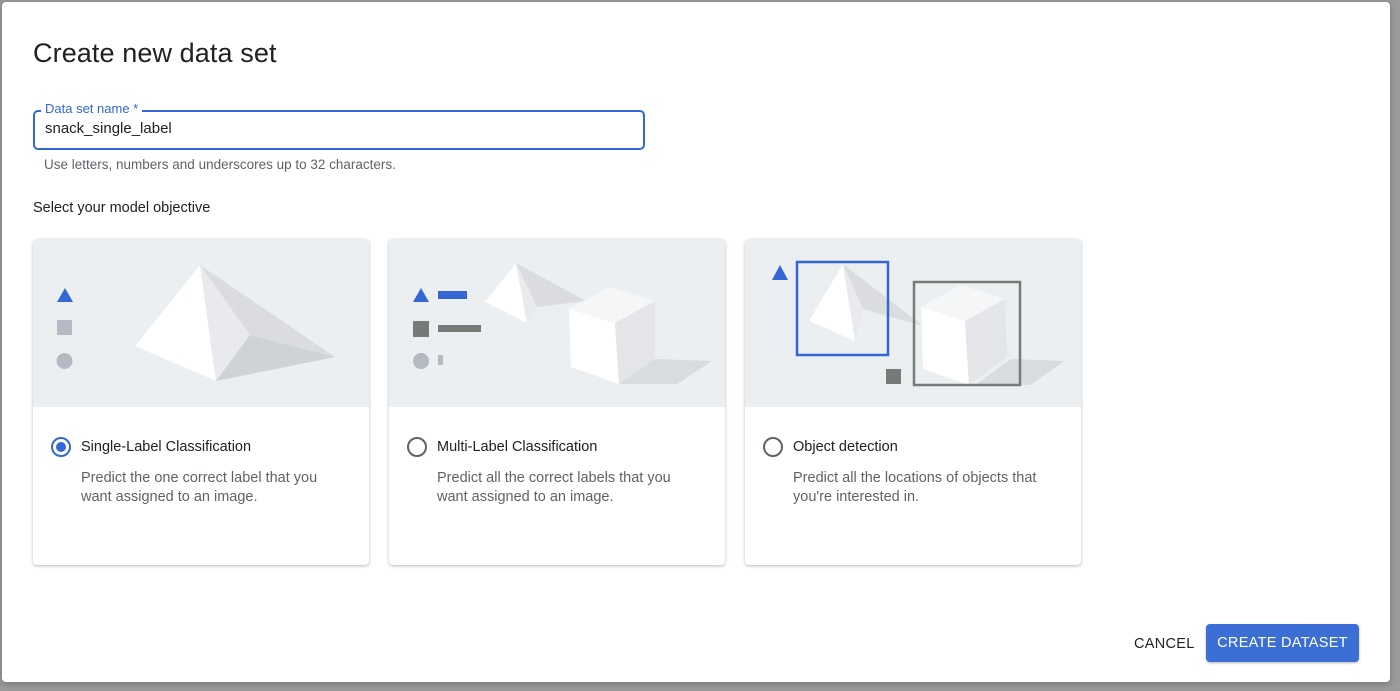 The width and height of the screenshot is (1400, 691). I want to click on cancel-button: CANCEL, so click(1164, 644).